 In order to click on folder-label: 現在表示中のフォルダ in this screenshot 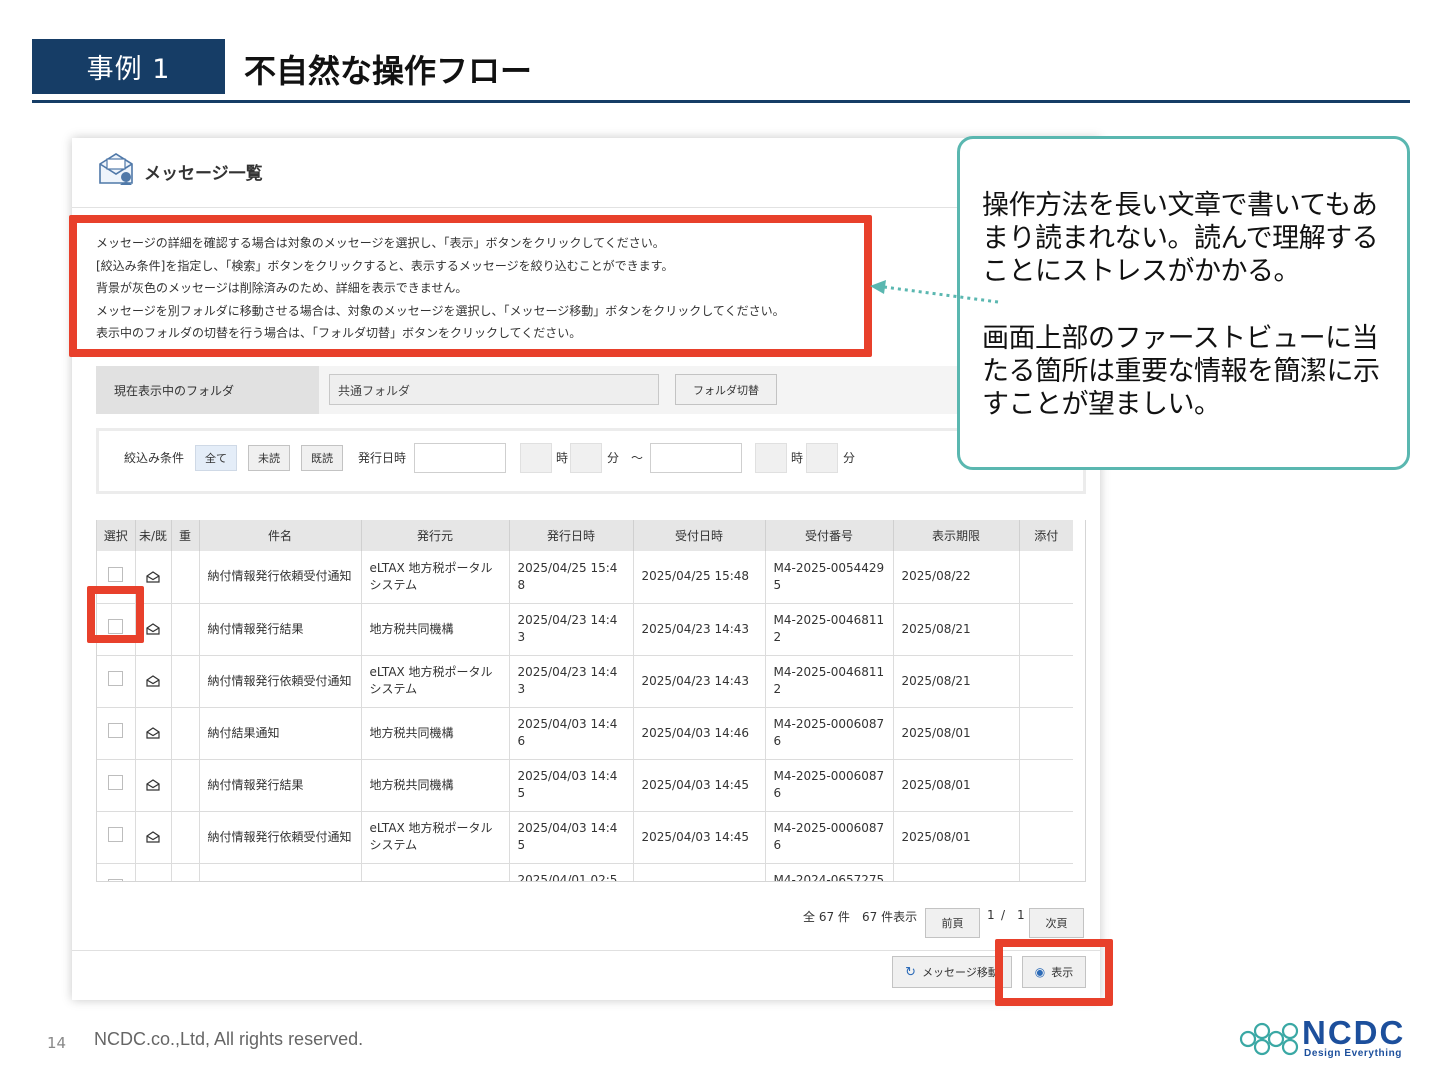, I will do `click(207, 390)`.